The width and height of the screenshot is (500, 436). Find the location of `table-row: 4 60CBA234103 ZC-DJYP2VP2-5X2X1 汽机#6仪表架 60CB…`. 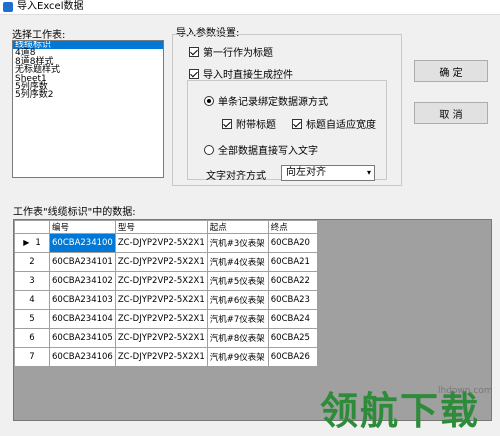

table-row: 4 60CBA234103 ZC-DJYP2VP2-5X2X1 汽机#6仪表架 60CB… is located at coordinates (166, 300).